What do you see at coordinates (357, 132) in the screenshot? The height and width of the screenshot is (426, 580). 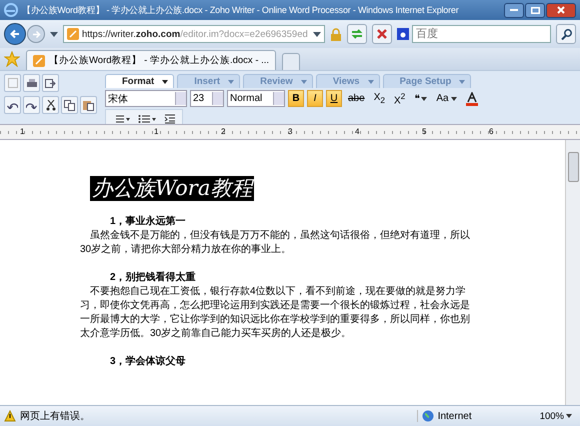 I see `ruler-number: 4` at bounding box center [357, 132].